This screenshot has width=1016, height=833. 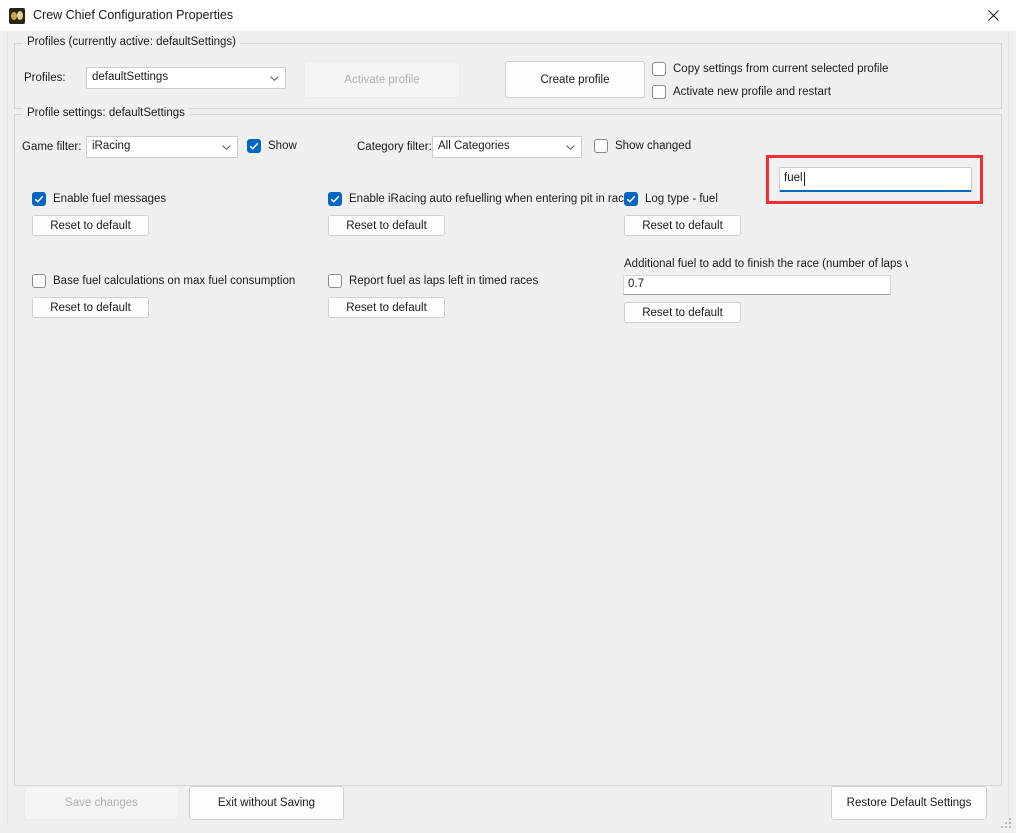 I want to click on show-changed-checkbox-label: Show changed, so click(x=653, y=146).